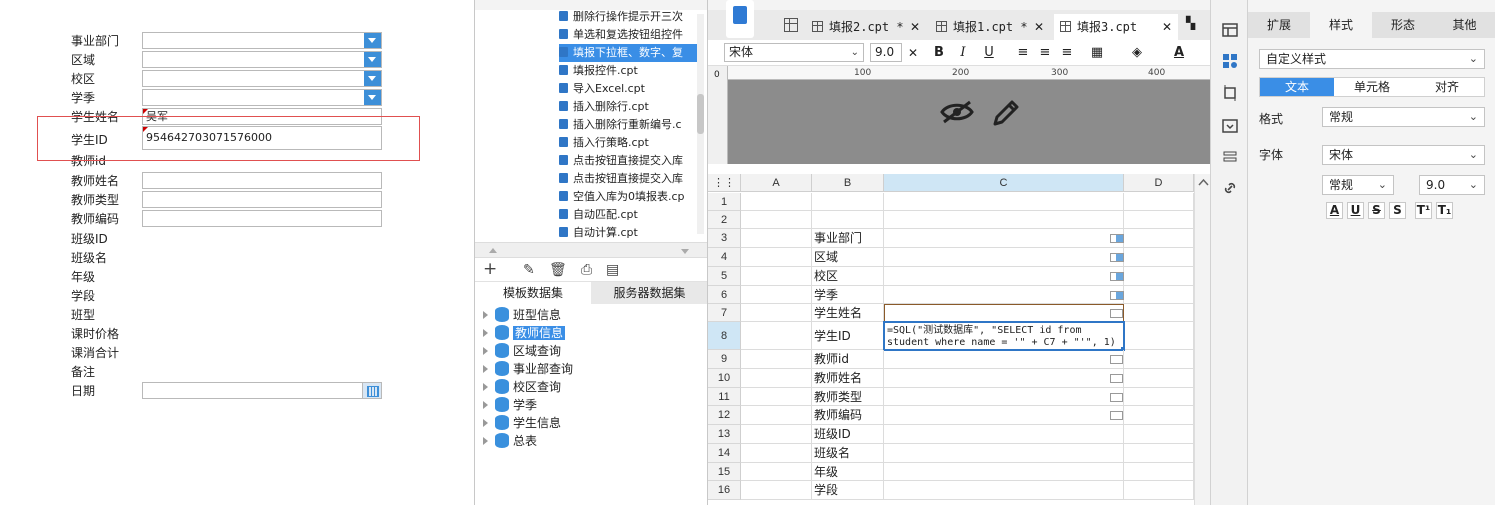  Describe the element at coordinates (262, 78) in the screenshot. I see `form-combo-box` at that location.